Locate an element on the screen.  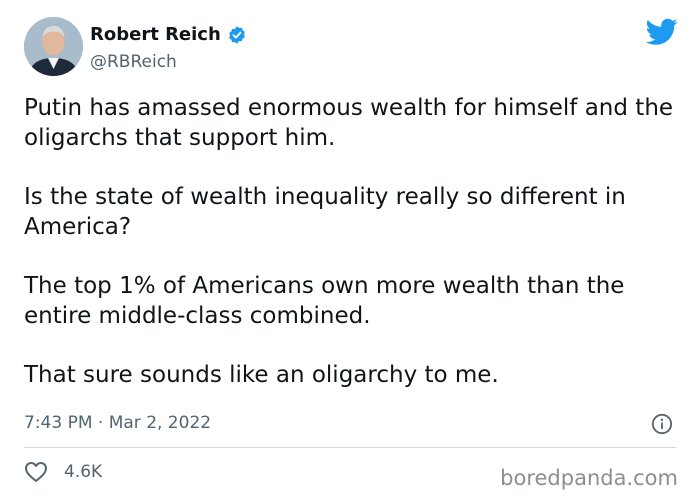
like-count: 4.6K is located at coordinates (83, 472).